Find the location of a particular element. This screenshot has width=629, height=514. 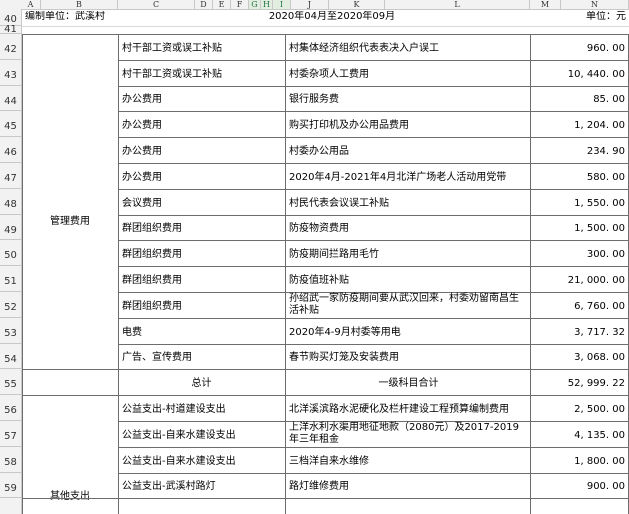

column-header-e: E is located at coordinates (222, 4).